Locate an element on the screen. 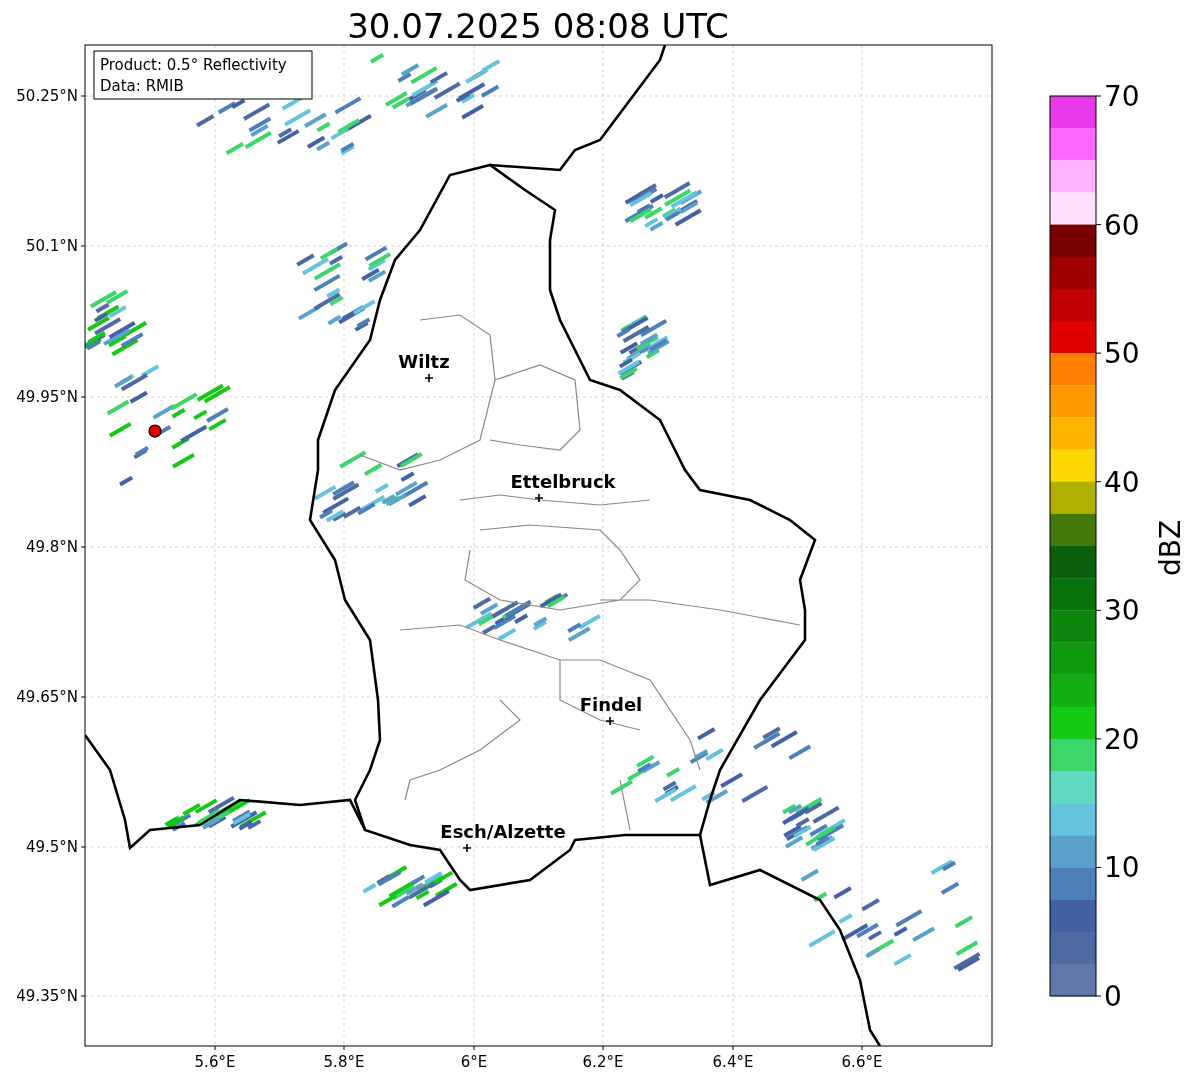 This screenshot has width=1184, height=1081. axis-tick-label: 50.25°N is located at coordinates (47, 96).